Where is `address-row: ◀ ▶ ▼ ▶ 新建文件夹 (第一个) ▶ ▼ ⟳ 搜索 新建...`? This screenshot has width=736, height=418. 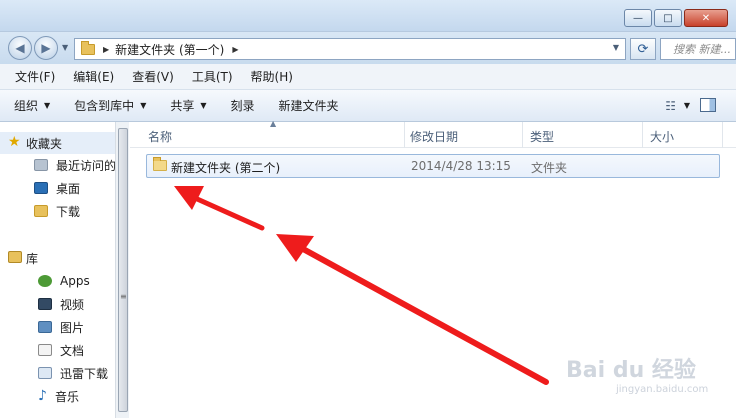
address-row: ◀ ▶ ▼ ▶ 新建文件夹 (第一个) ▶ ▼ ⟳ 搜索 新建... is located at coordinates (368, 48).